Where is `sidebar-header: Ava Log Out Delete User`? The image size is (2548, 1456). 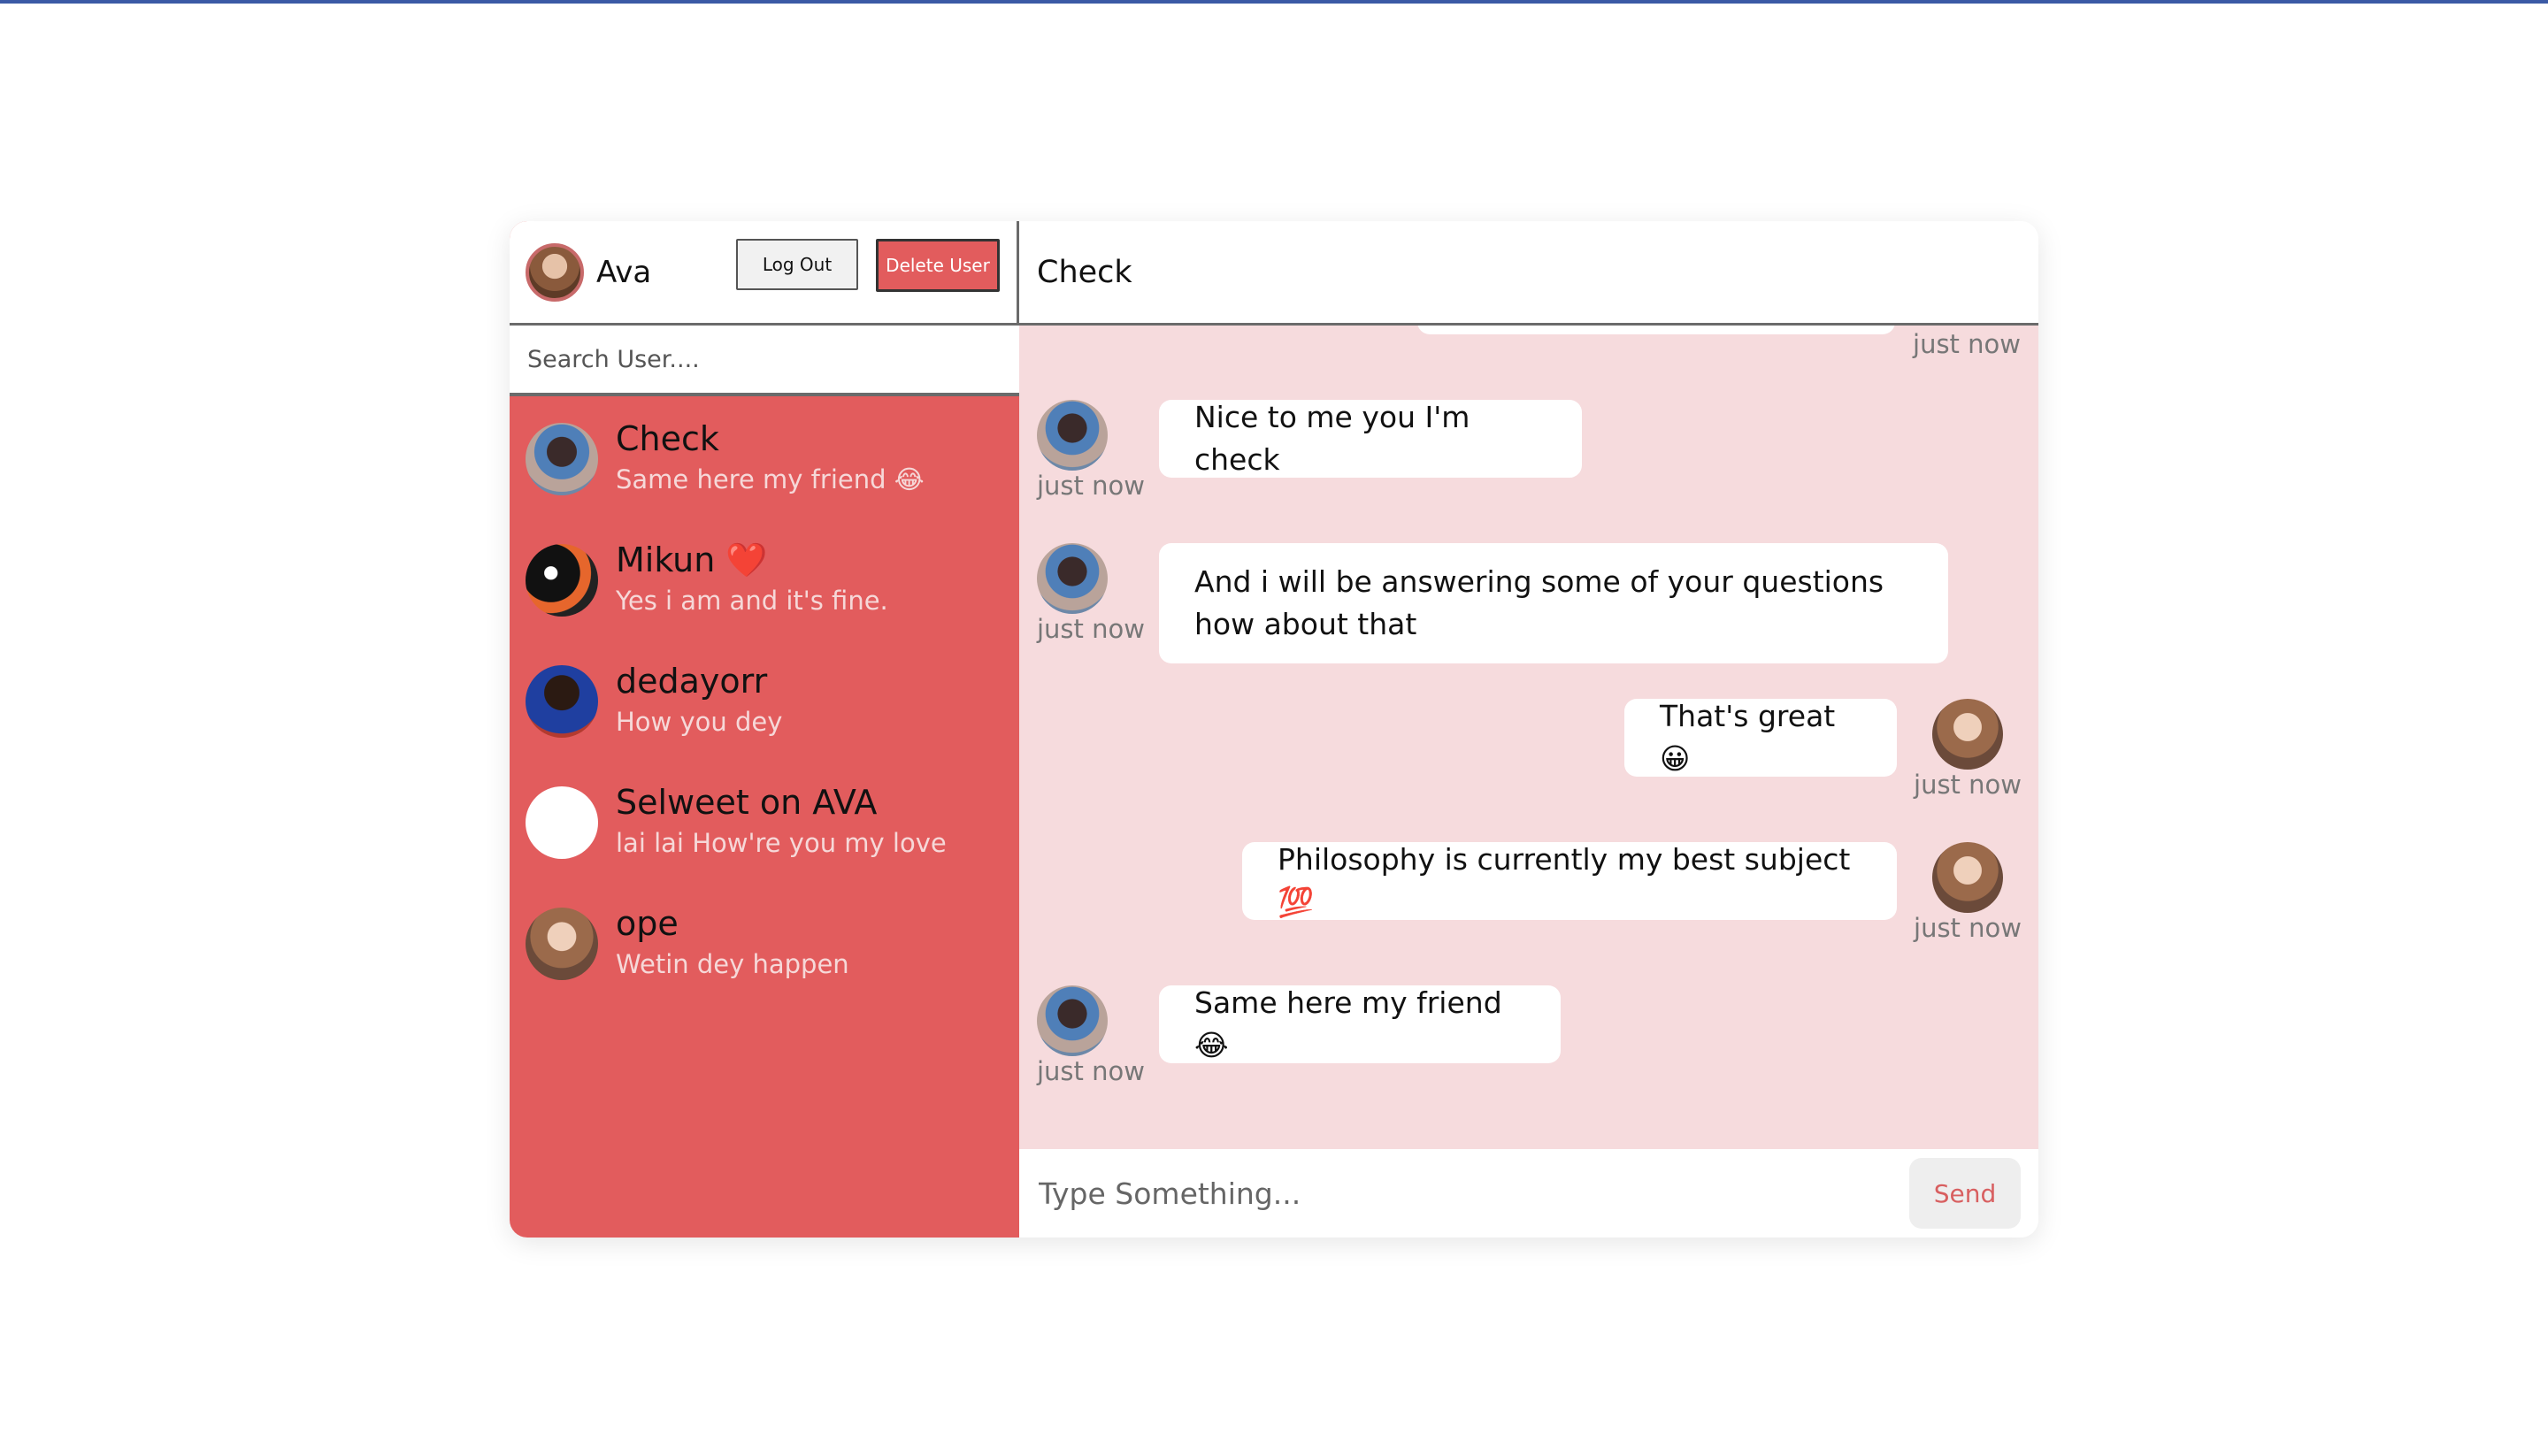 sidebar-header: Ava Log Out Delete User is located at coordinates (764, 273).